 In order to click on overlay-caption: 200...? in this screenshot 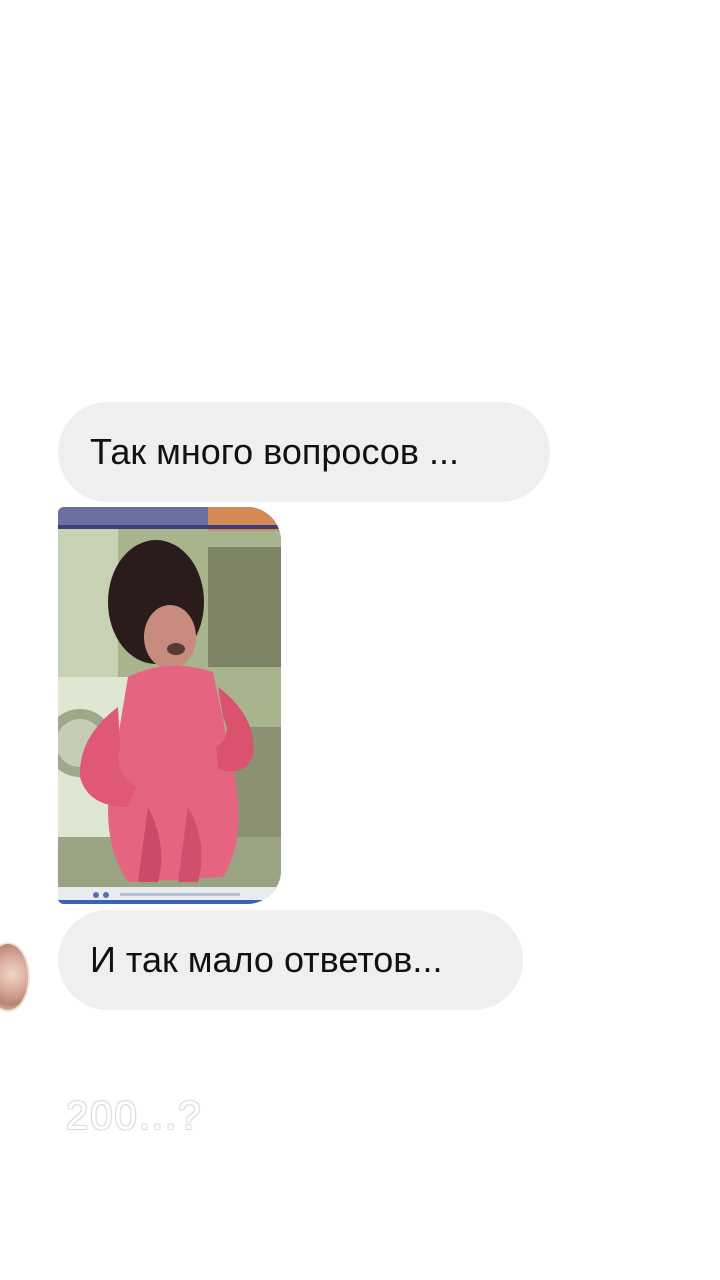, I will do `click(134, 1116)`.